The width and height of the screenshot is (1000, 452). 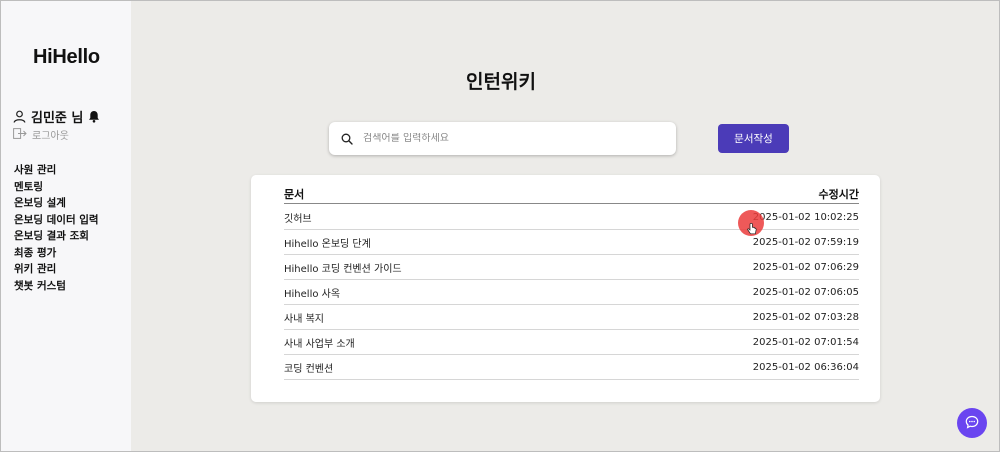 I want to click on table-row: 사내 사업부 소개 2025-01-02 07:01:54, so click(x=571, y=342).